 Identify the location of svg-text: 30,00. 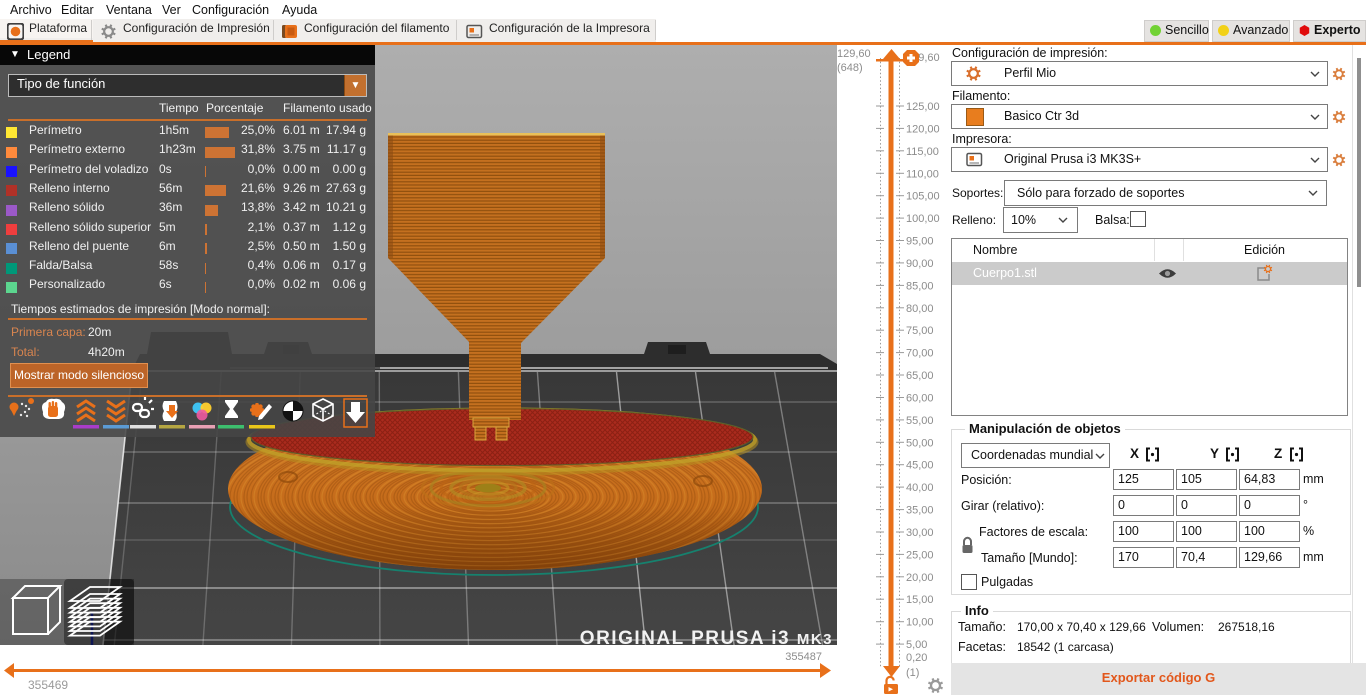
(920, 533).